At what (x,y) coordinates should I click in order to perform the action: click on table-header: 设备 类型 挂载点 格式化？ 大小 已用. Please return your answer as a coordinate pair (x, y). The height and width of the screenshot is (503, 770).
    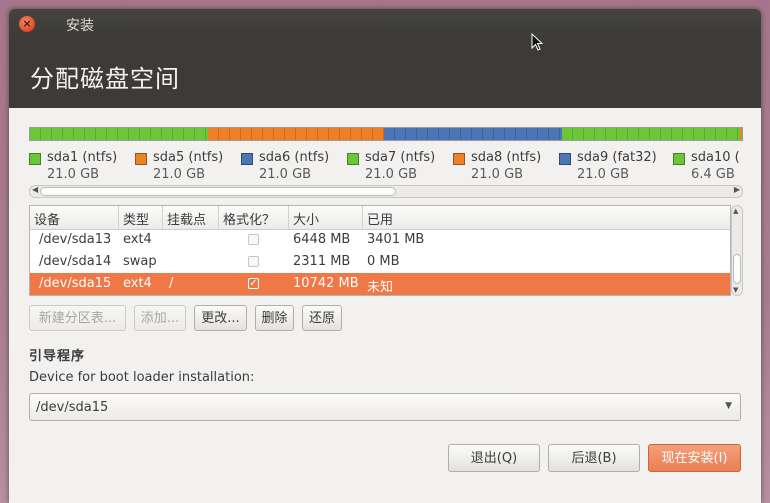
    Looking at the image, I should click on (380, 218).